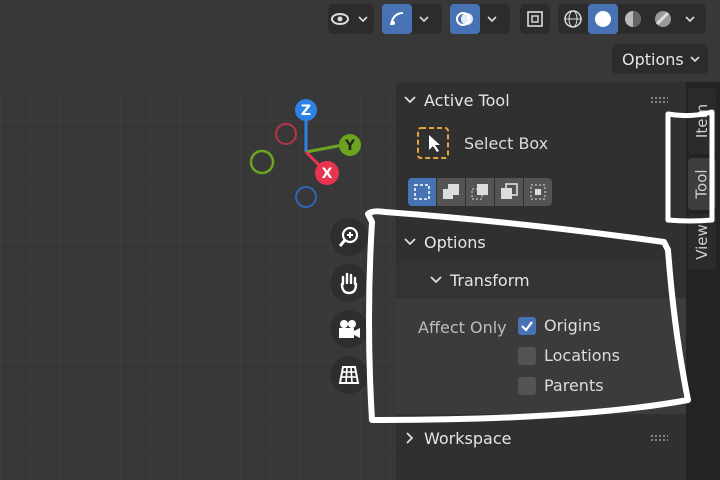 This screenshot has height=480, width=720. Describe the element at coordinates (306, 111) in the screenshot. I see `z-axis-label: Z` at that location.